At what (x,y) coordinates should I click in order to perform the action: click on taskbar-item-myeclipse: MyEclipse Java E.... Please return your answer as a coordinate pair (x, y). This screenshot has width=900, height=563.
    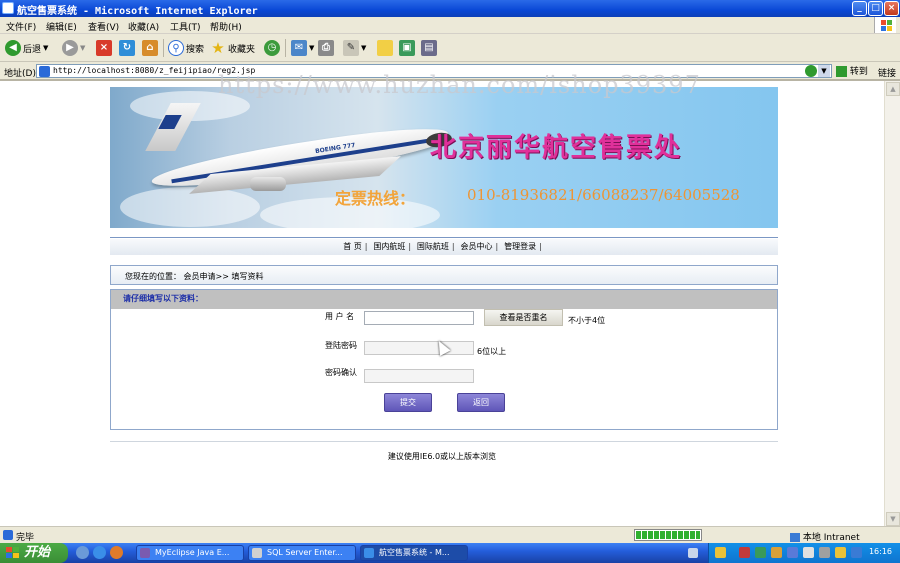
    Looking at the image, I should click on (190, 553).